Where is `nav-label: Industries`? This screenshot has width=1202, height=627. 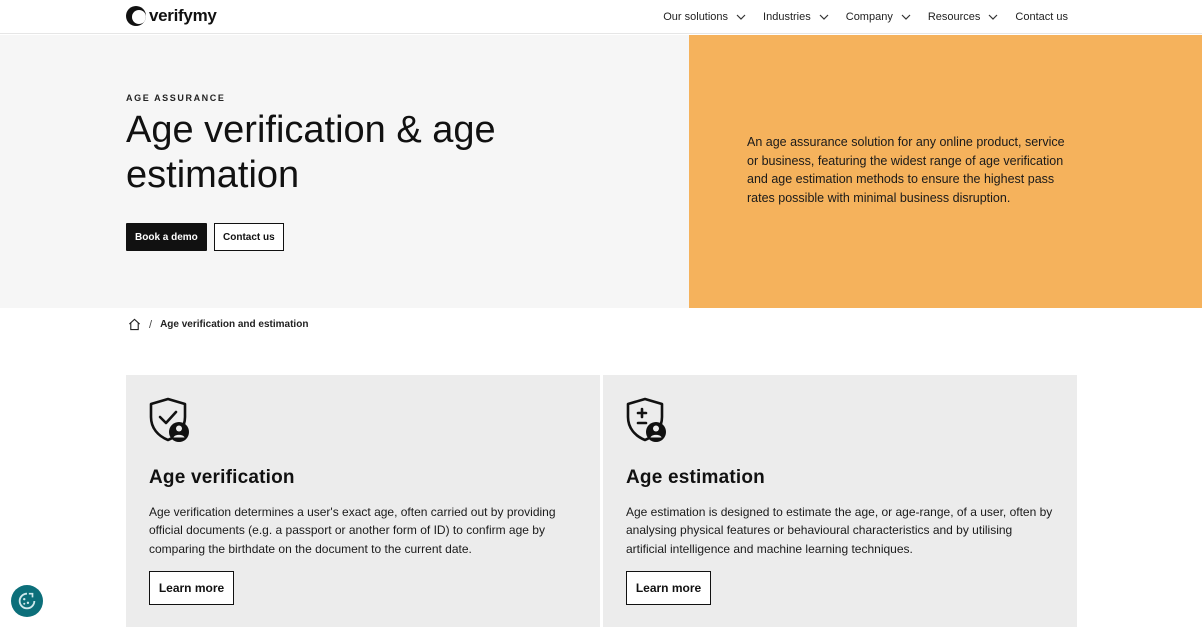 nav-label: Industries is located at coordinates (787, 17).